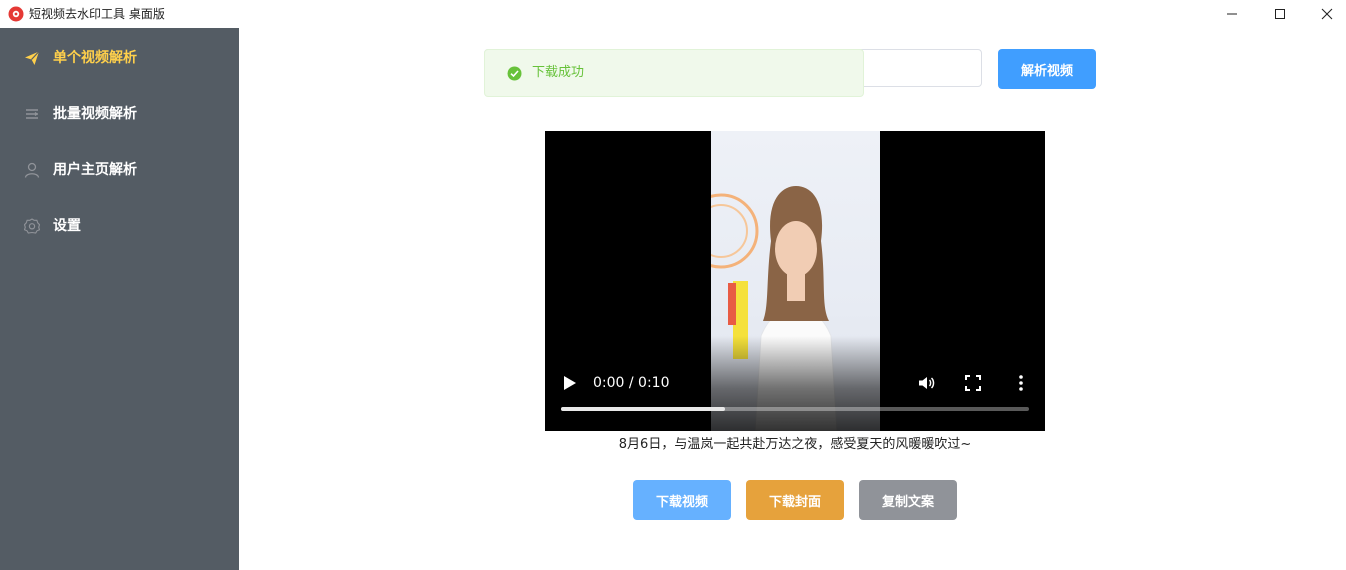  What do you see at coordinates (673, 14) in the screenshot?
I see `title-bar: 短视频去水印工具 桌面版` at bounding box center [673, 14].